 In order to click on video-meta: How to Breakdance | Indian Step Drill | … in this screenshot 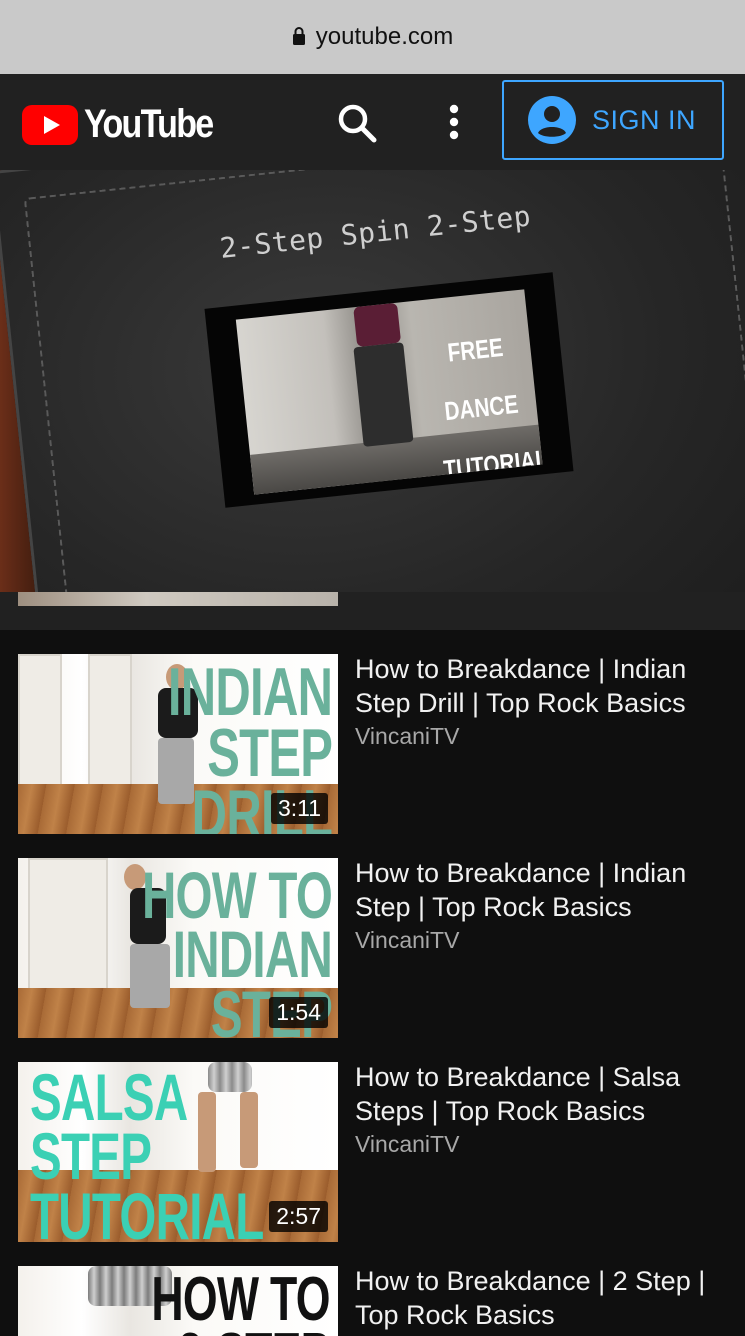, I will do `click(541, 701)`.